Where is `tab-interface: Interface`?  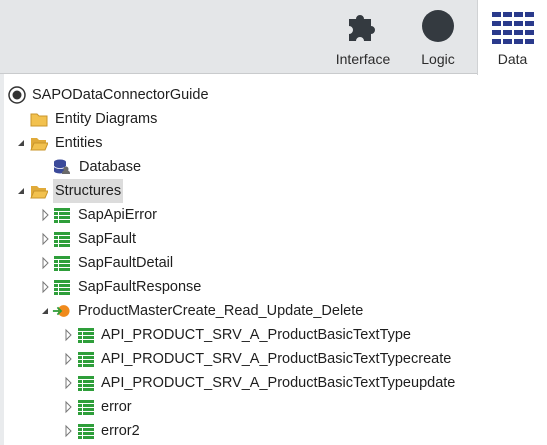
tab-interface: Interface is located at coordinates (363, 37).